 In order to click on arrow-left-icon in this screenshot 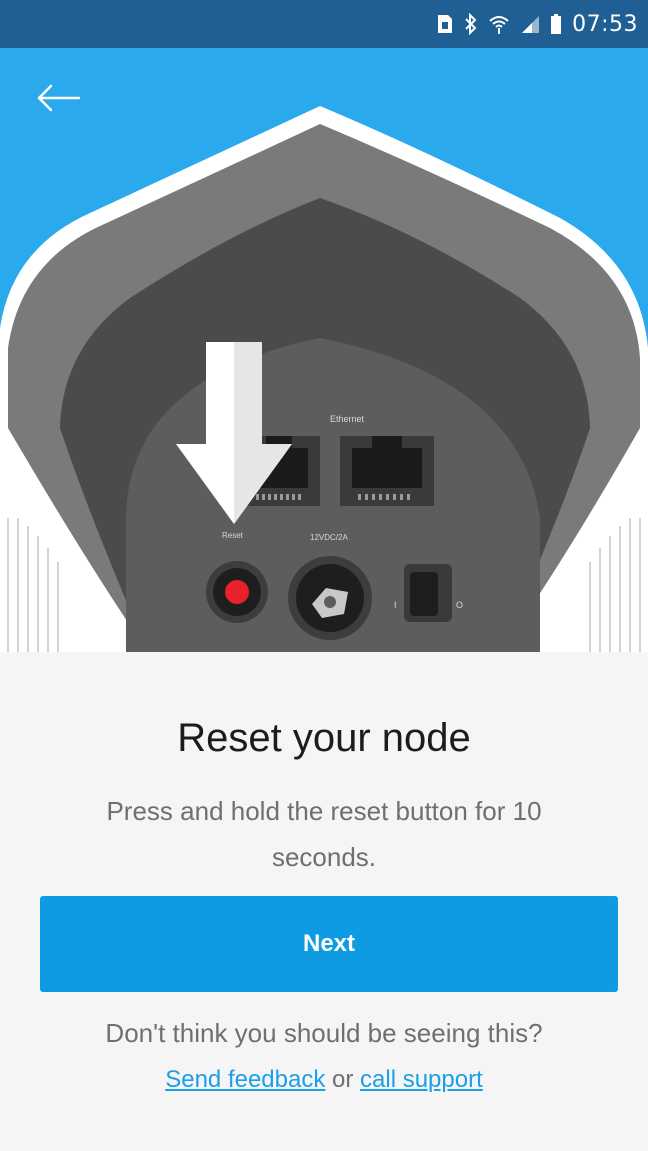, I will do `click(59, 98)`.